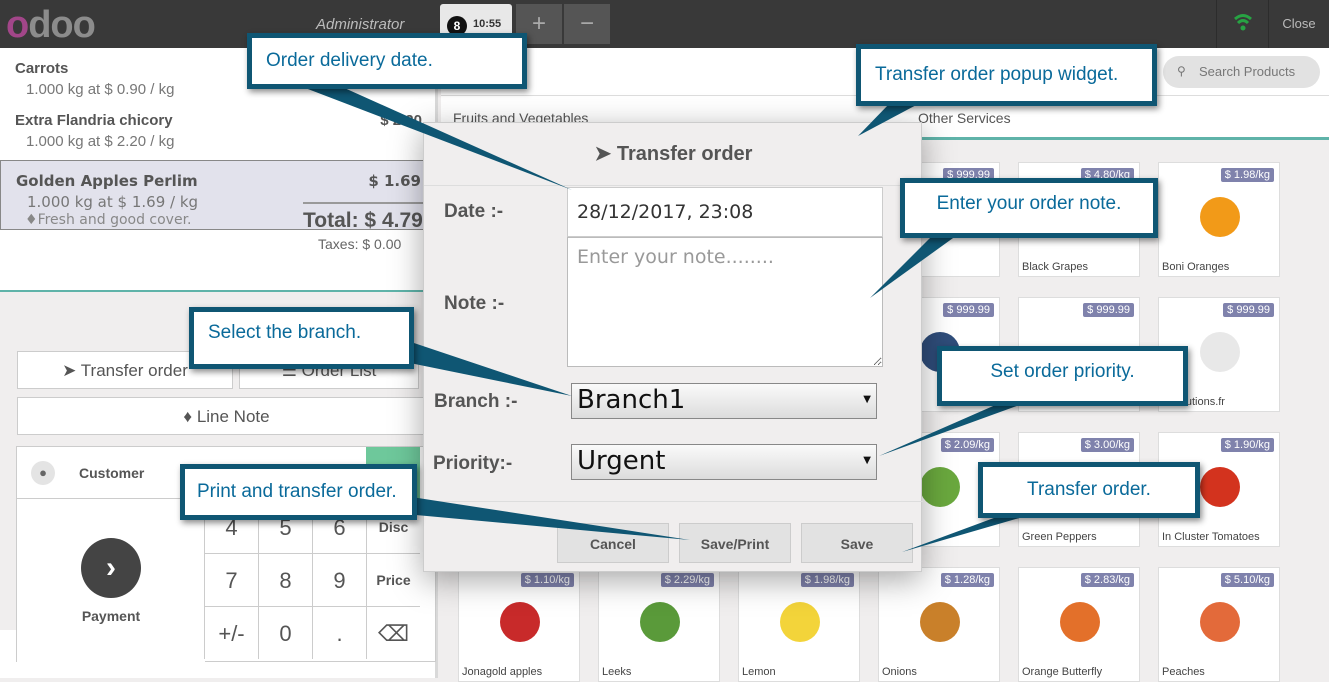  I want to click on callout-popup-widget: Transfer order popup widget., so click(1006, 75).